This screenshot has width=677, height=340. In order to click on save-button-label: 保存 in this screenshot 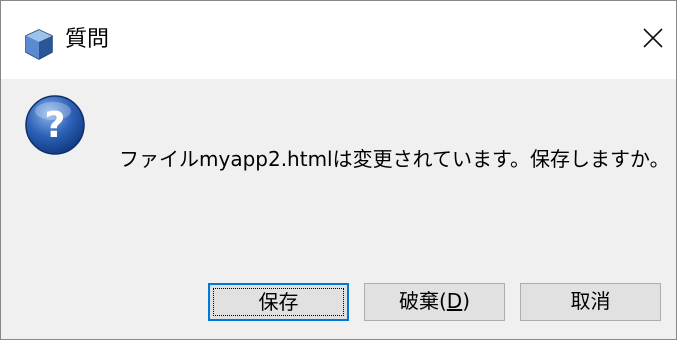, I will do `click(278, 302)`.